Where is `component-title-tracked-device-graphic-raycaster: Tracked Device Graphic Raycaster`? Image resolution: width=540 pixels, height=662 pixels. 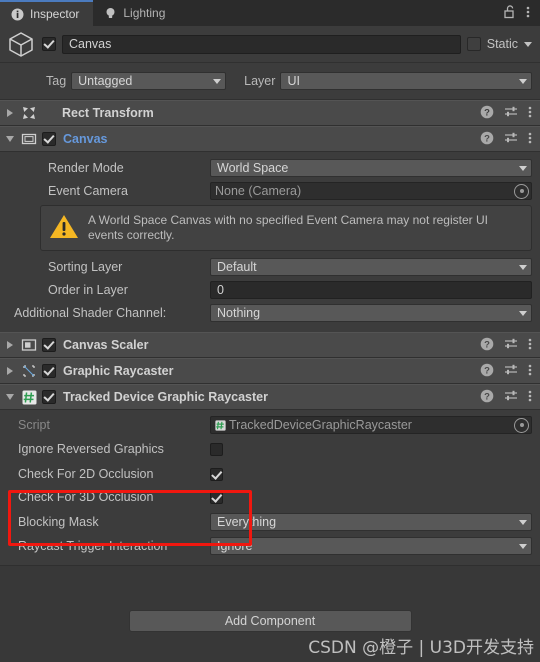 component-title-tracked-device-graphic-raycaster: Tracked Device Graphic Raycaster is located at coordinates (165, 397).